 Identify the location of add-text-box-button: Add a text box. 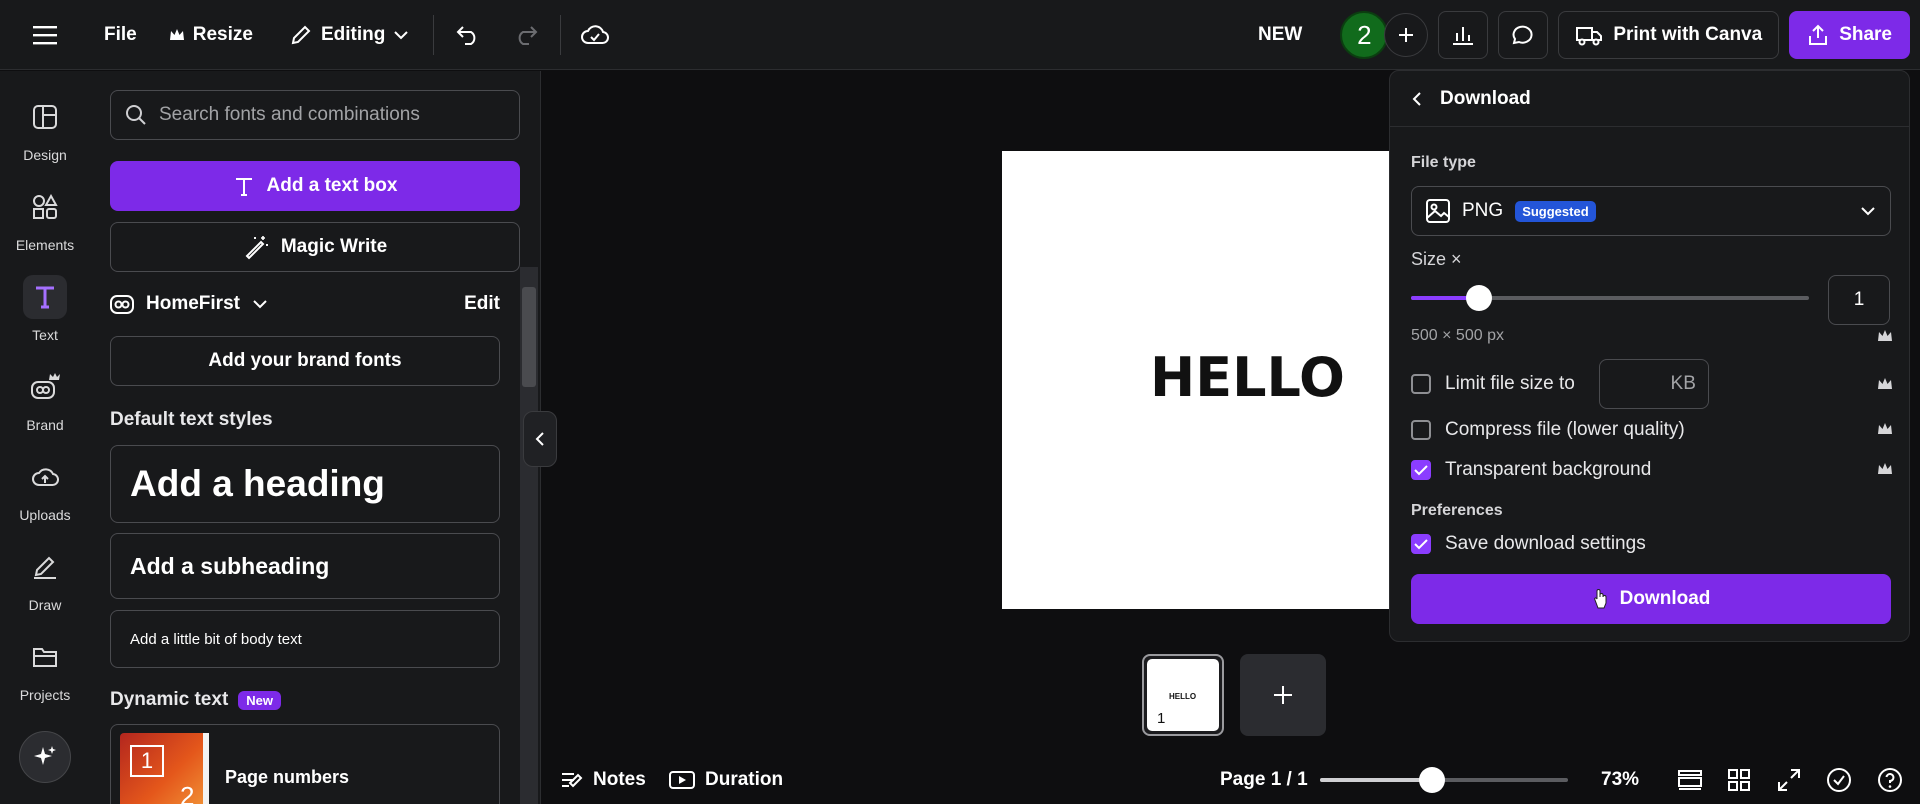
(315, 186).